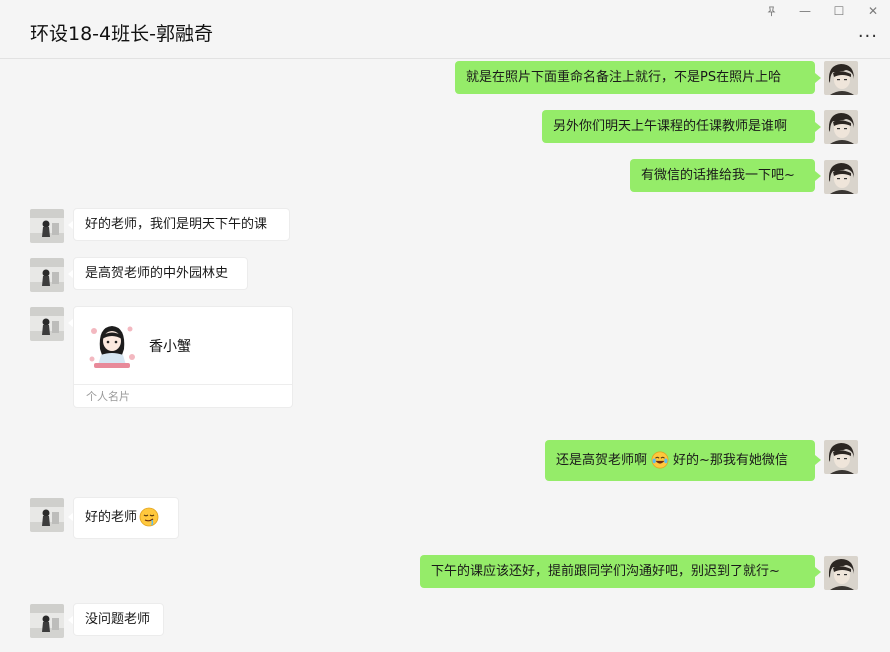 Image resolution: width=890 pixels, height=652 pixels. I want to click on message-text: 另外你们明天上午课程的任课教师是谁啊, so click(670, 126).